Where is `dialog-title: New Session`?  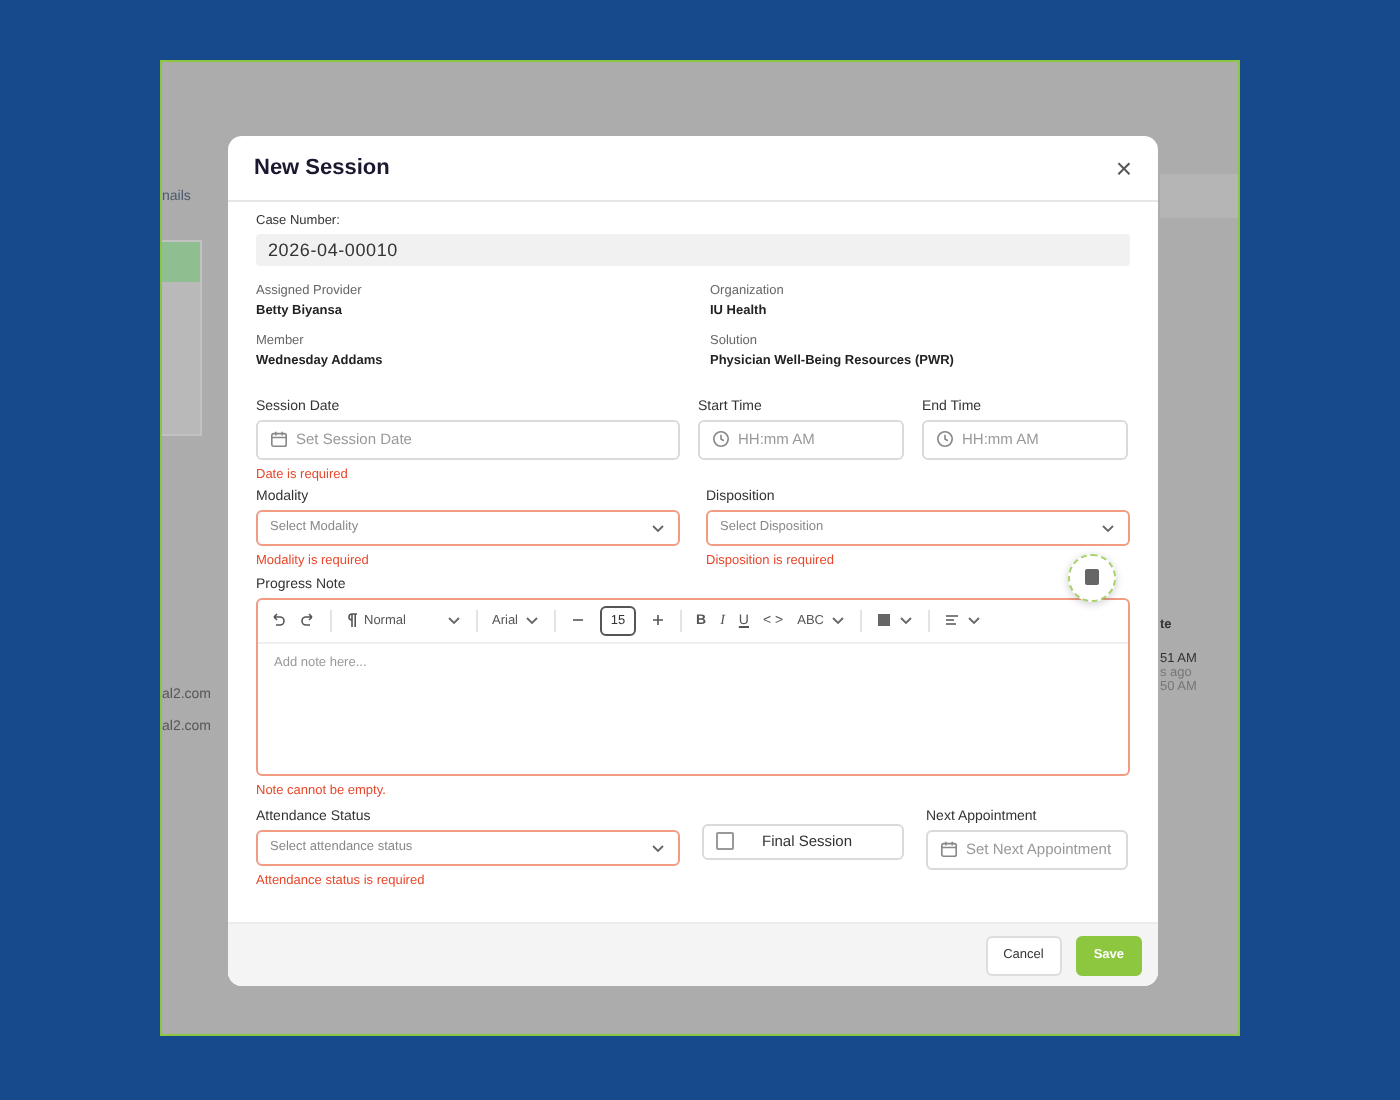
dialog-title: New Session is located at coordinates (322, 168).